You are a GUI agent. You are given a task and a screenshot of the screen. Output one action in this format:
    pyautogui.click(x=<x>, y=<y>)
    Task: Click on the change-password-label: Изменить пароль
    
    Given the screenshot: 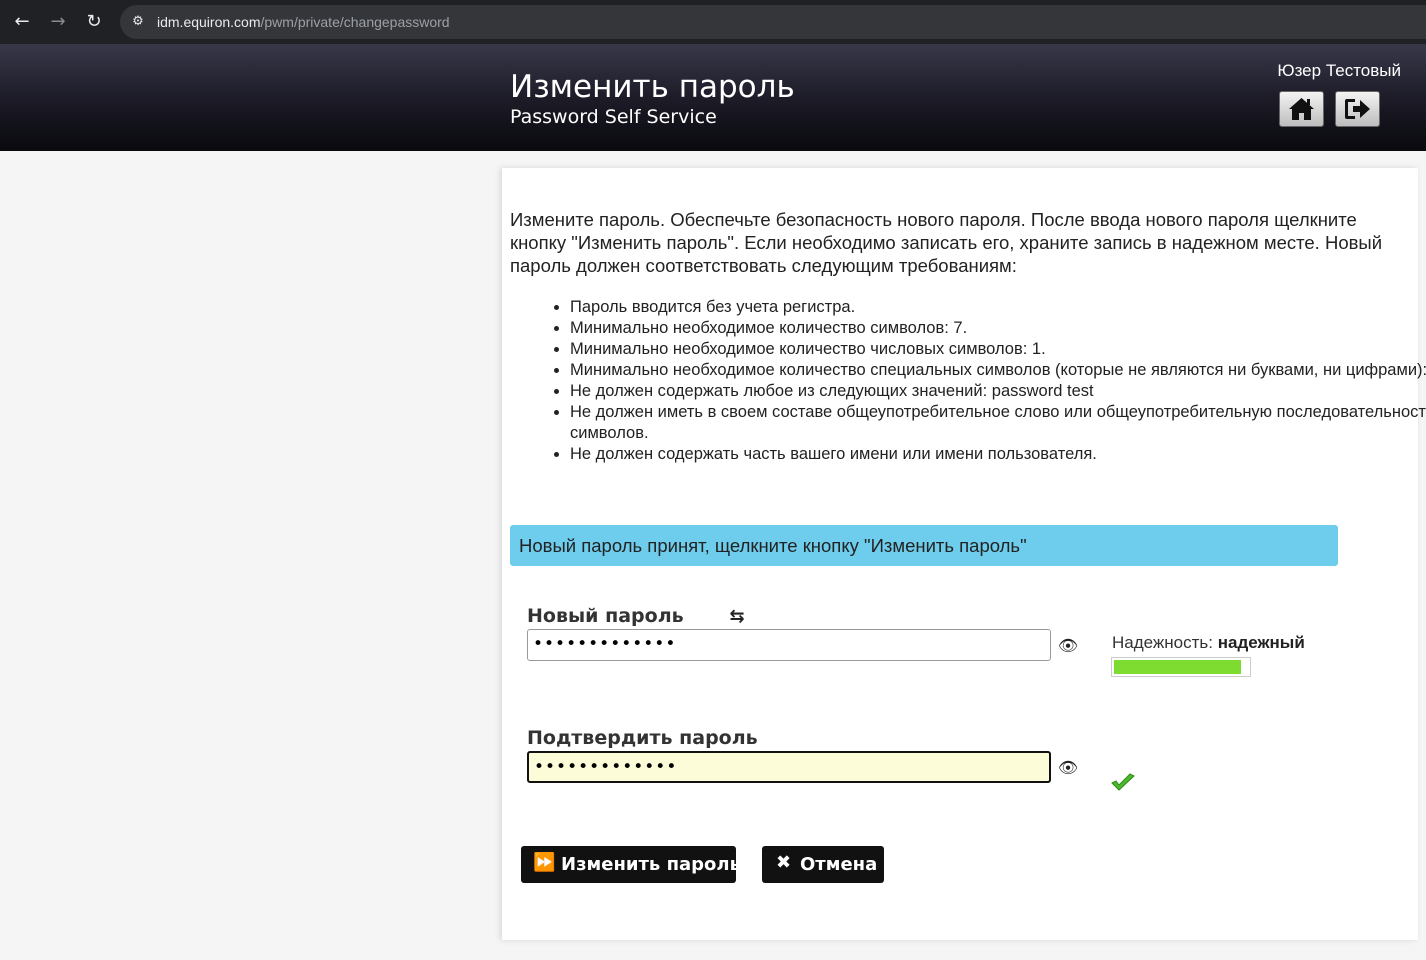 What is the action you would take?
    pyautogui.click(x=651, y=864)
    